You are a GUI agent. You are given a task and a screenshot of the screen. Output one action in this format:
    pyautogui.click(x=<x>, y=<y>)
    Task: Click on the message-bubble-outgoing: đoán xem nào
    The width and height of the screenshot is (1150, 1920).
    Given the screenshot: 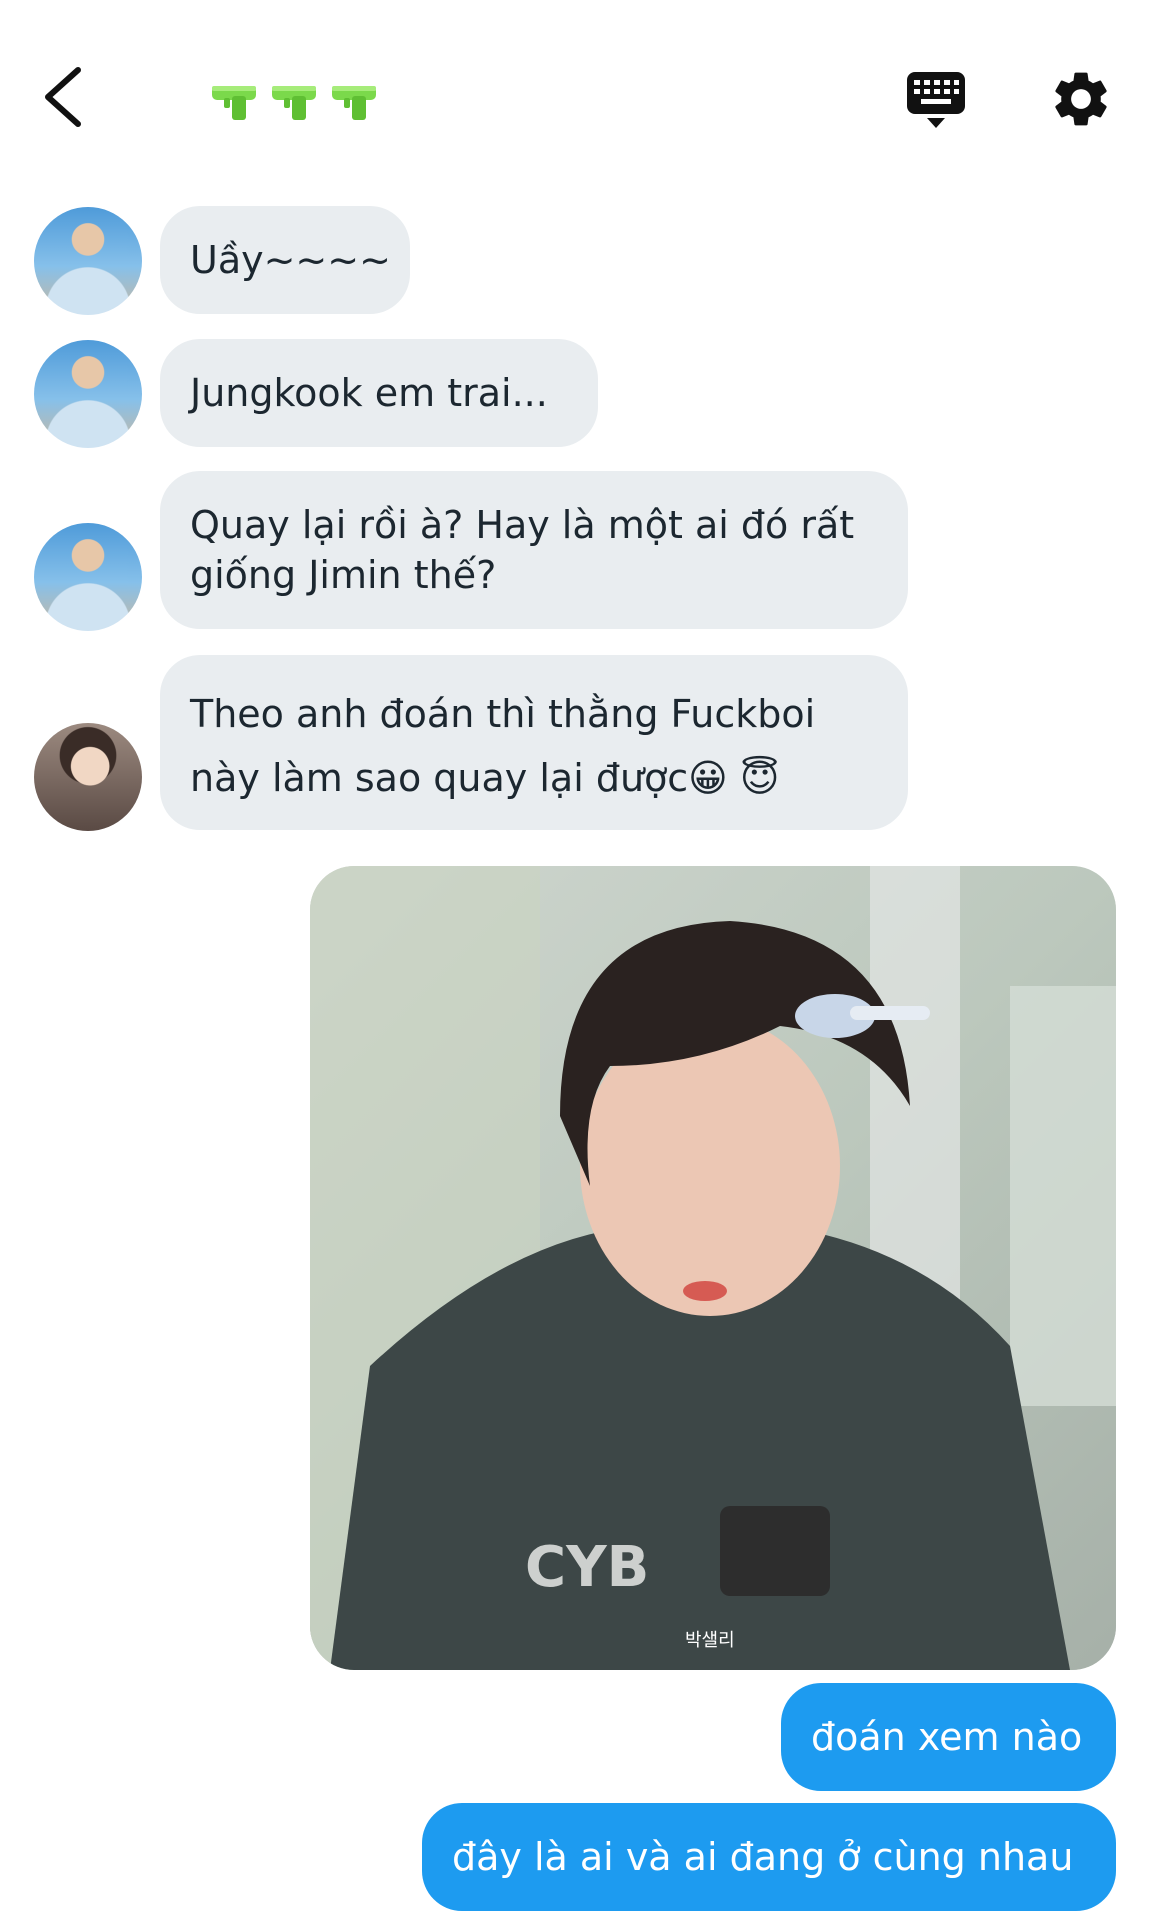 What is the action you would take?
    pyautogui.click(x=948, y=1737)
    